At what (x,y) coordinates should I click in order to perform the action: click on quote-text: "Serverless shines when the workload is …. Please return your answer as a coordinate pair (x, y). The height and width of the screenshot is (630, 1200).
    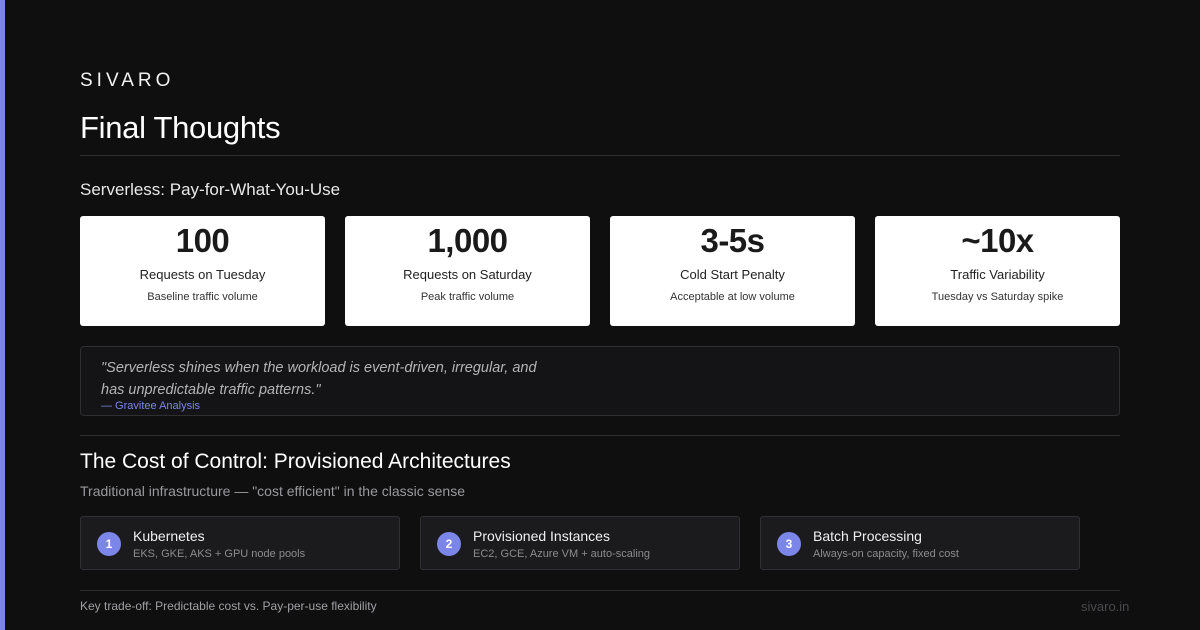
    Looking at the image, I should click on (319, 379).